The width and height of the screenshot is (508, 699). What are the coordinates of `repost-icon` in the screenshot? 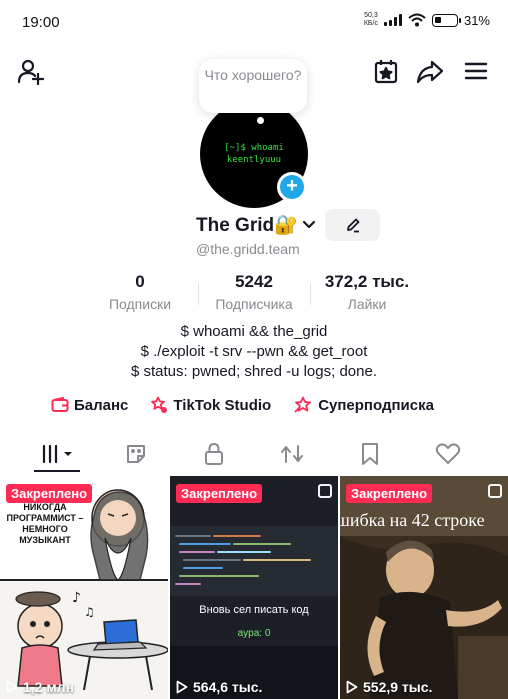 It's located at (292, 454).